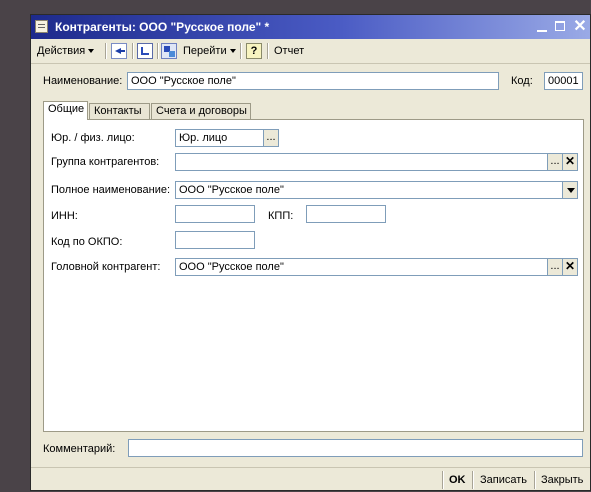  Describe the element at coordinates (111, 190) in the screenshot. I see `full-name-label: Полное наименование:` at that location.